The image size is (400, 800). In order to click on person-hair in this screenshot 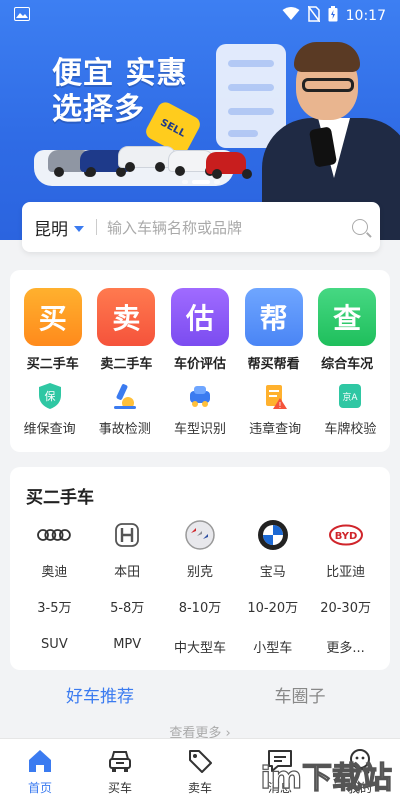, I will do `click(327, 57)`.